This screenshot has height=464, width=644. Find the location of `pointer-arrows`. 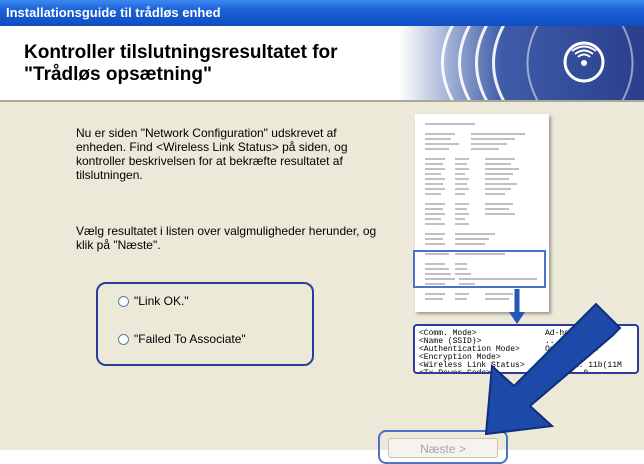

pointer-arrows is located at coordinates (553, 362).